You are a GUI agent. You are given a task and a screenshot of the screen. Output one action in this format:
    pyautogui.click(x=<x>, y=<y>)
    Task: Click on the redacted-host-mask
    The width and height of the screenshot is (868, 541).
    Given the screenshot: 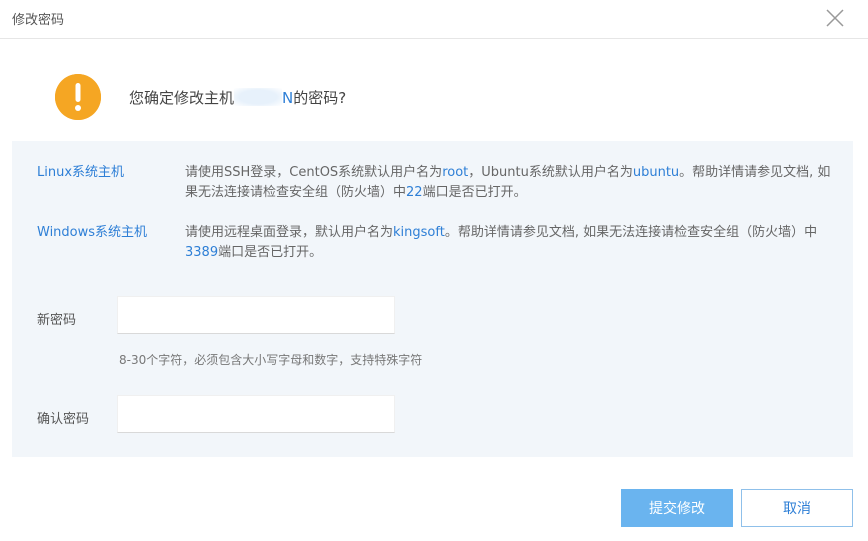 What is the action you would take?
    pyautogui.click(x=258, y=97)
    